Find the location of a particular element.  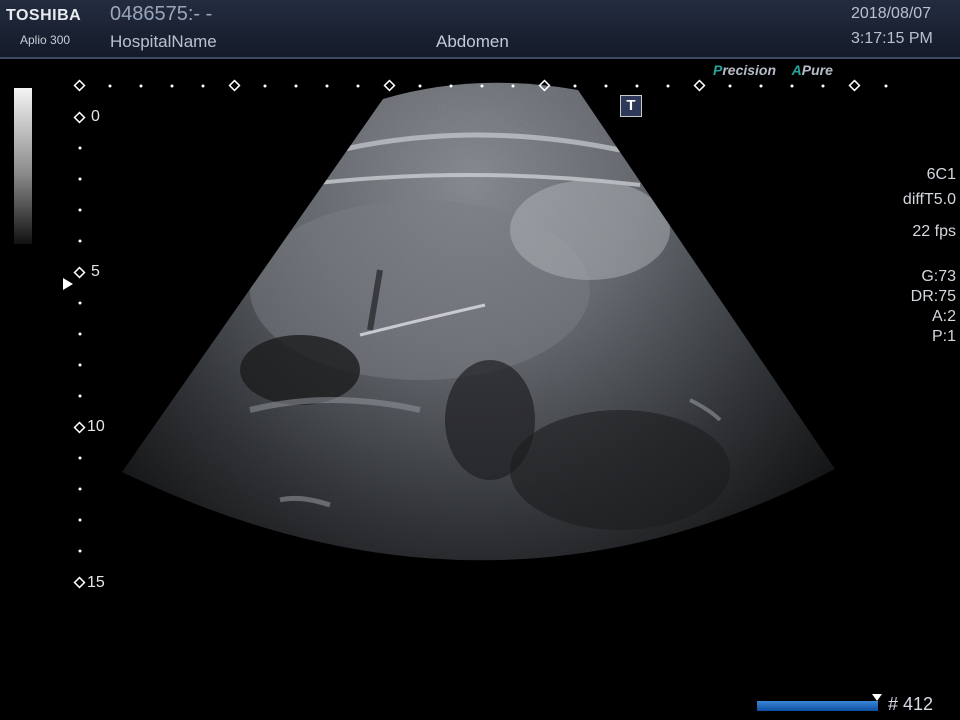

apure-logo-text: Pure is located at coordinates (817, 70).